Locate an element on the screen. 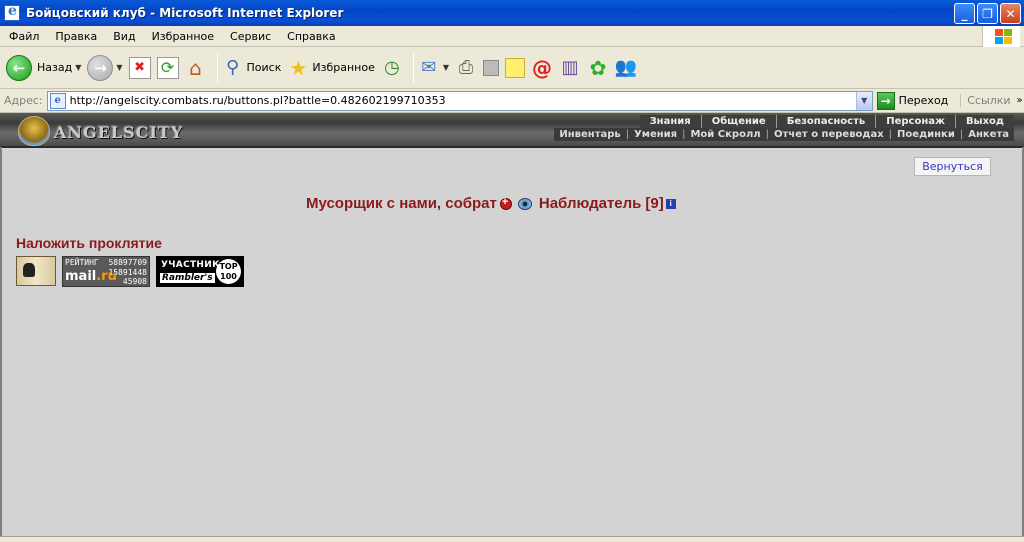 This screenshot has height=542, width=1024. favorites-button: ★ Избранное is located at coordinates (331, 67).